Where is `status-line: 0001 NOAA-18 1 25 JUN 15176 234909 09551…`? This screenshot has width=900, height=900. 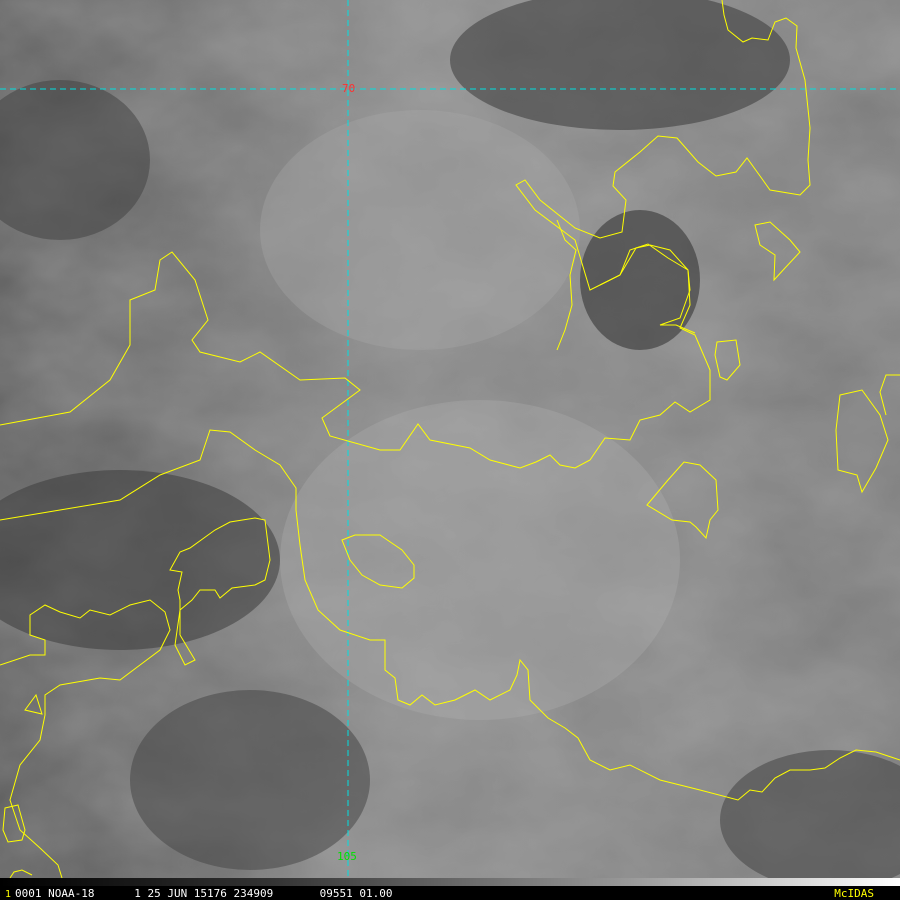 status-line: 0001 NOAA-18 1 25 JUN 15176 234909 09551… is located at coordinates (204, 893).